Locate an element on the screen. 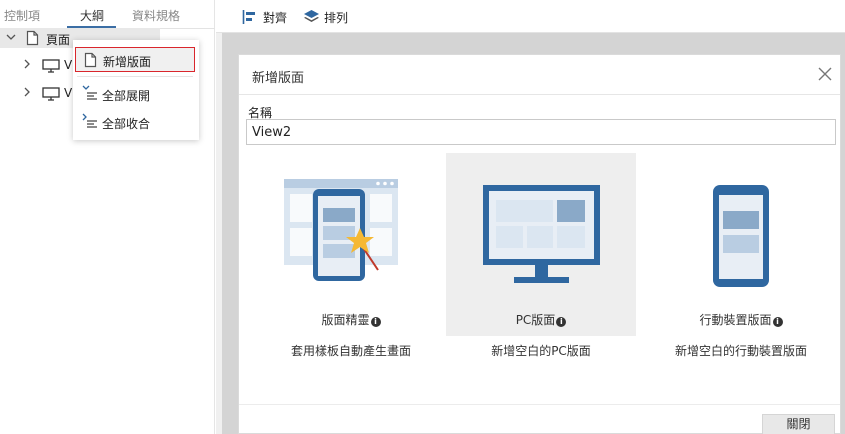  menu-divider is located at coordinates (135, 76).